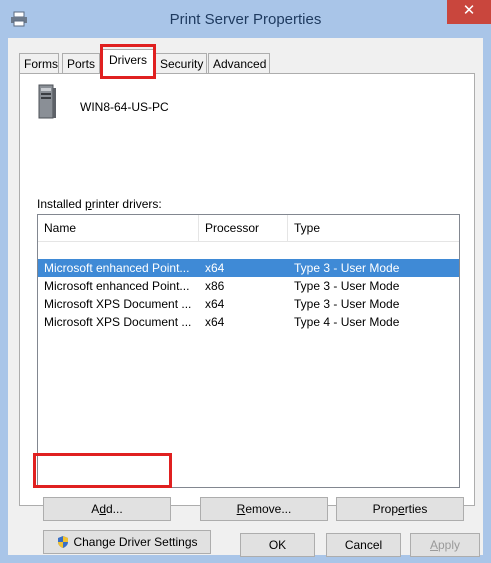  I want to click on title-bar: Print Server Properties ✕, so click(245, 19).